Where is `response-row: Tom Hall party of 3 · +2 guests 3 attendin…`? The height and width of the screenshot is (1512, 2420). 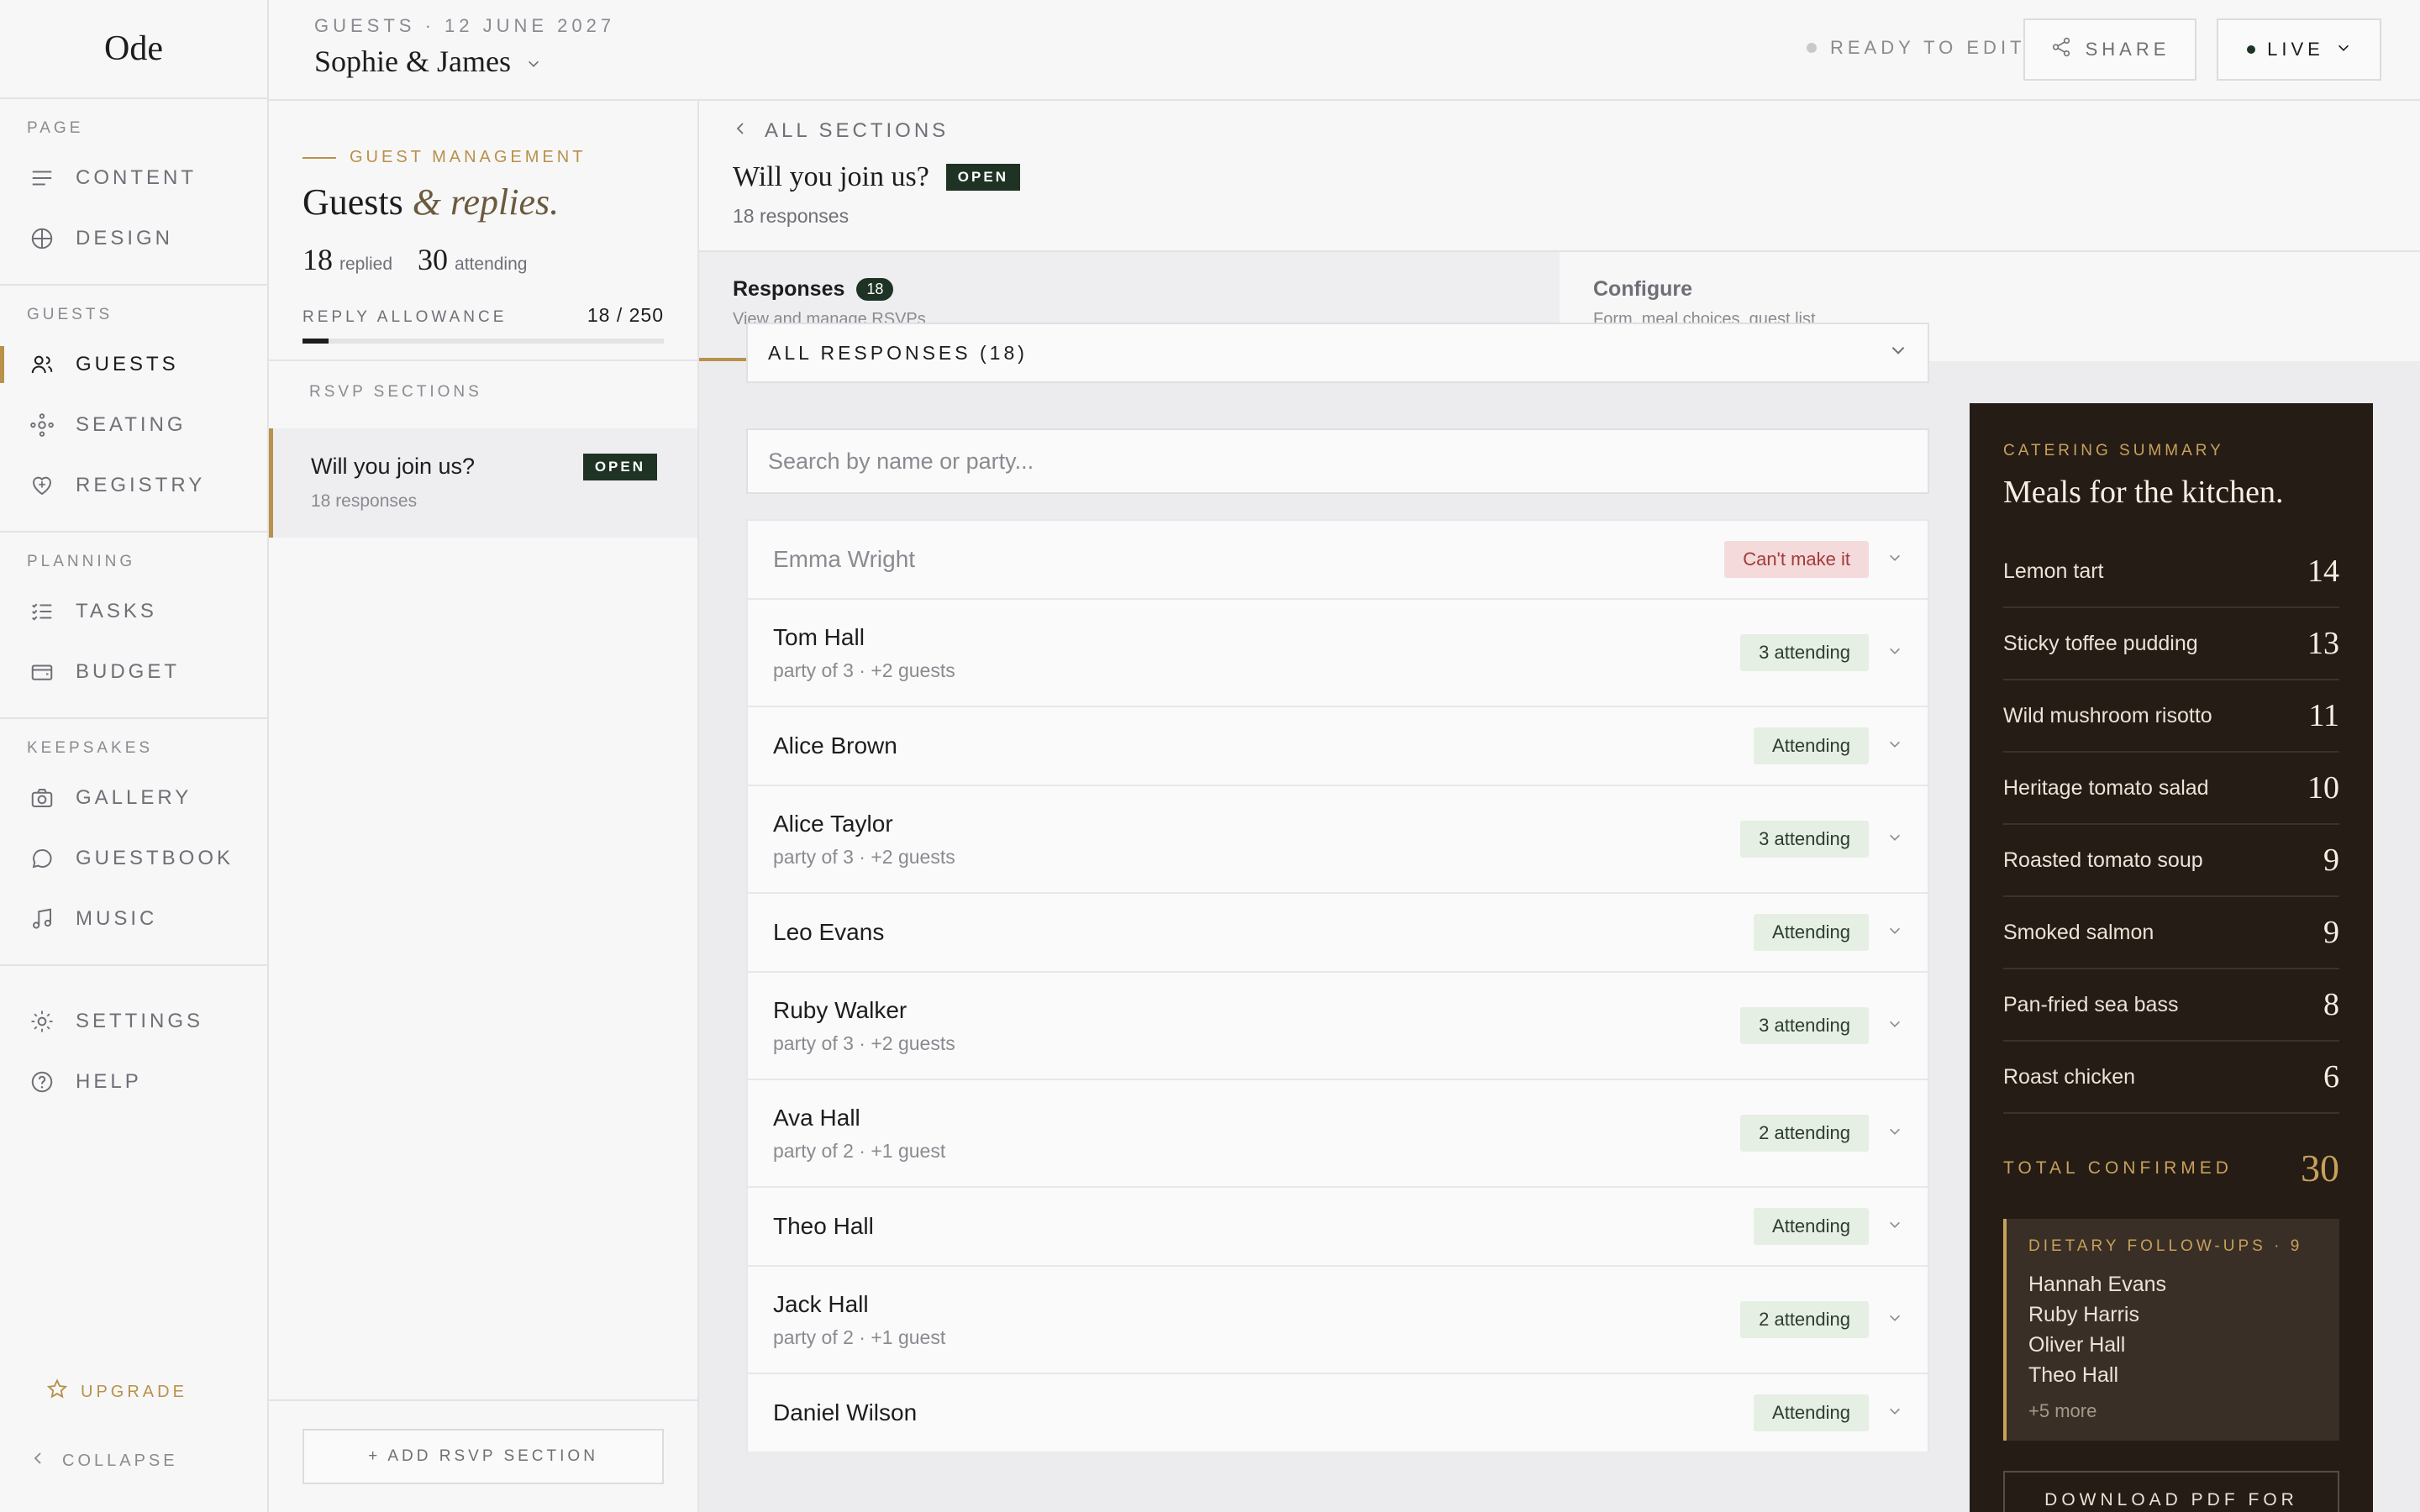 response-row: Tom Hall party of 3 · +2 guests 3 attendin… is located at coordinates (1337, 652).